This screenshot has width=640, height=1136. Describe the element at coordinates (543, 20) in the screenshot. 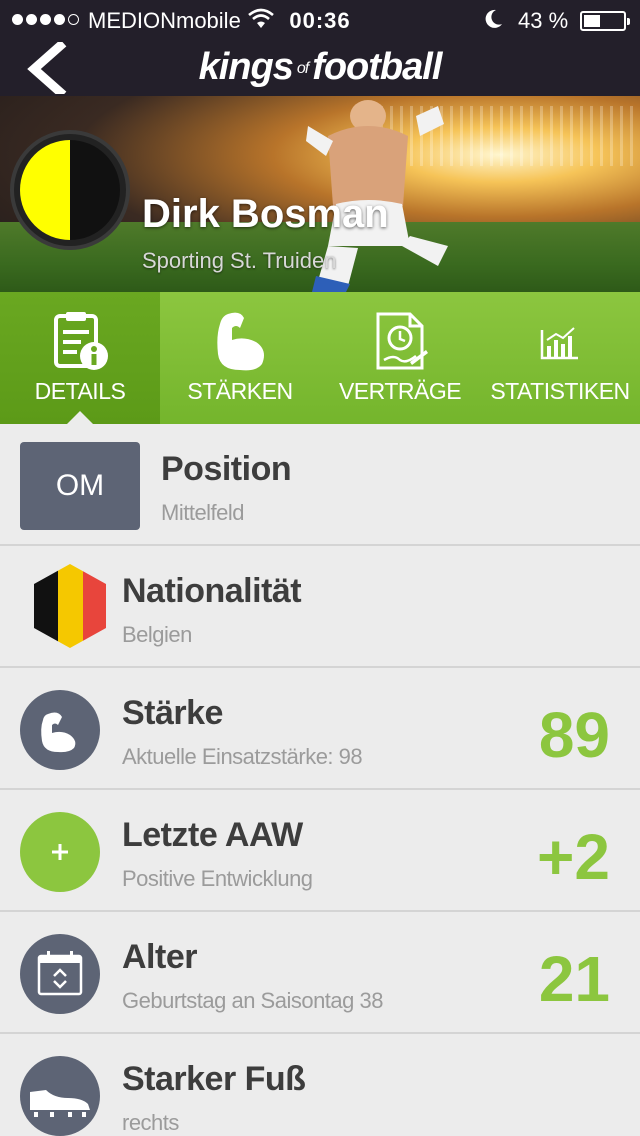

I see `battery-percentage: 43 %` at that location.